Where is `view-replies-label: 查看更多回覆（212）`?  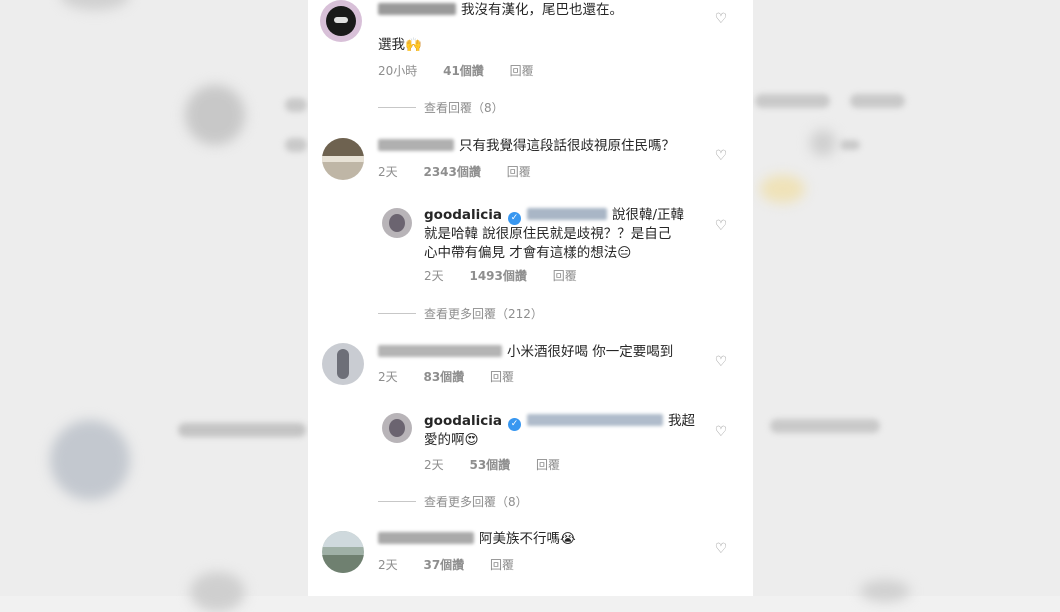
view-replies-label: 查看更多回覆（212） is located at coordinates (483, 314).